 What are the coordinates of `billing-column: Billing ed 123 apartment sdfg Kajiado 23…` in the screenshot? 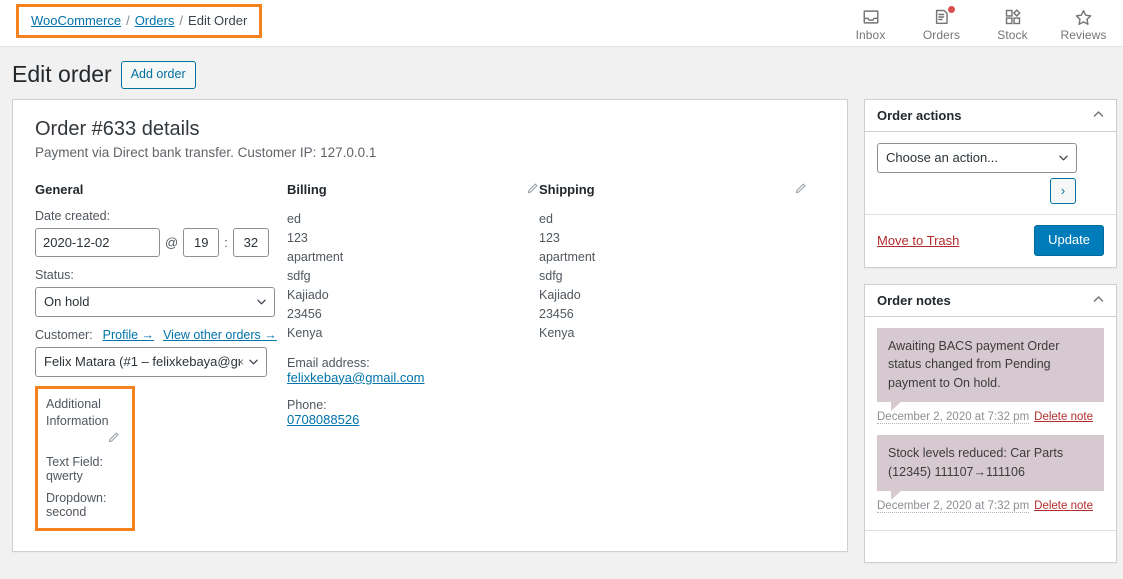 It's located at (413, 356).